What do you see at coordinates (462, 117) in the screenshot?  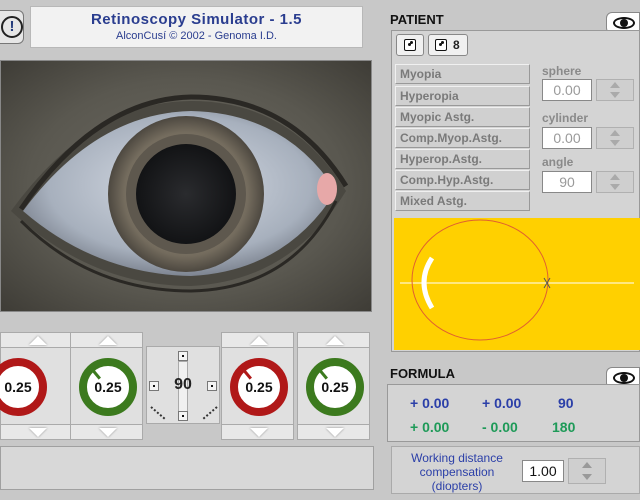 I see `case-myopic-astg: Myopic Astg.` at bounding box center [462, 117].